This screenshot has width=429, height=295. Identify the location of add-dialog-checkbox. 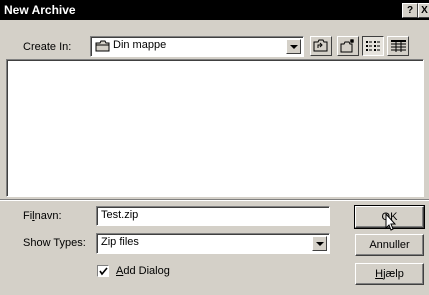
(103, 271).